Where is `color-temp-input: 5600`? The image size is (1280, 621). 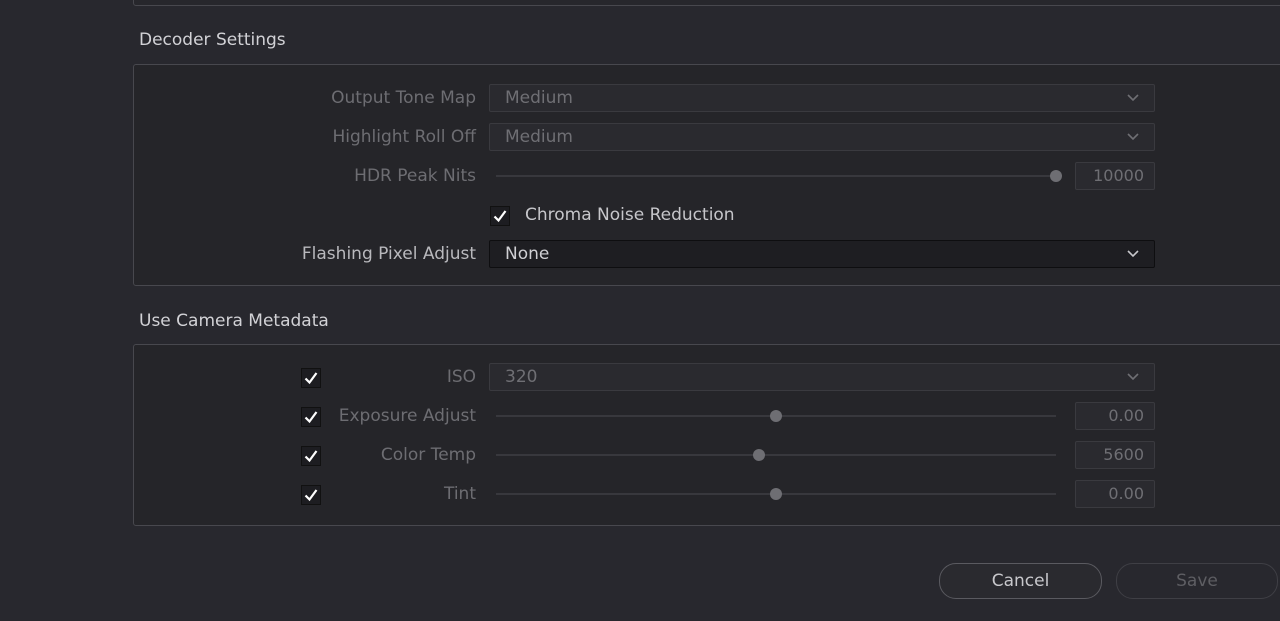 color-temp-input: 5600 is located at coordinates (1115, 455).